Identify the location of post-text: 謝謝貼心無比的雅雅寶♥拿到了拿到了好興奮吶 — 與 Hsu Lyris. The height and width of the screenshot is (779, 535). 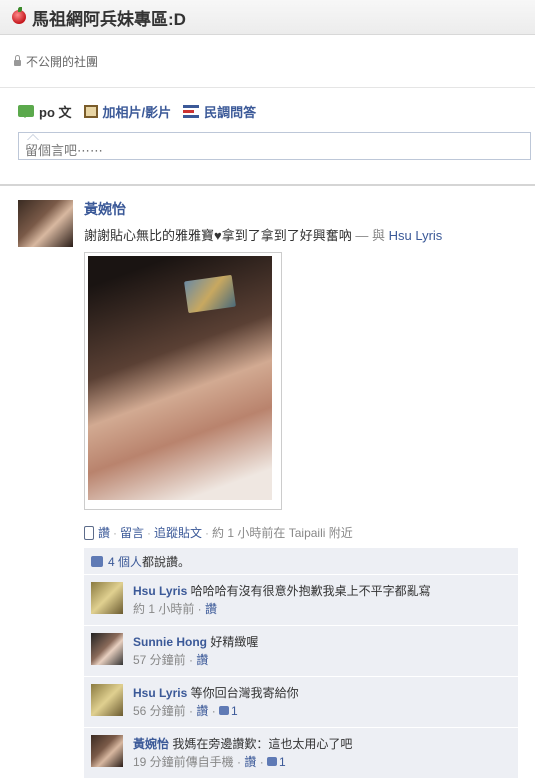
(309, 234).